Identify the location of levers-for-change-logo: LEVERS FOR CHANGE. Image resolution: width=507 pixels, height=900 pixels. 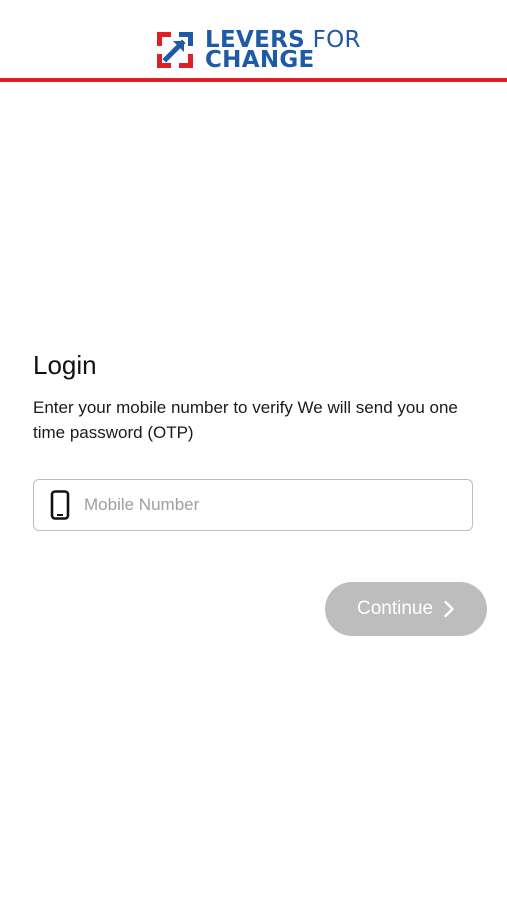
(257, 50).